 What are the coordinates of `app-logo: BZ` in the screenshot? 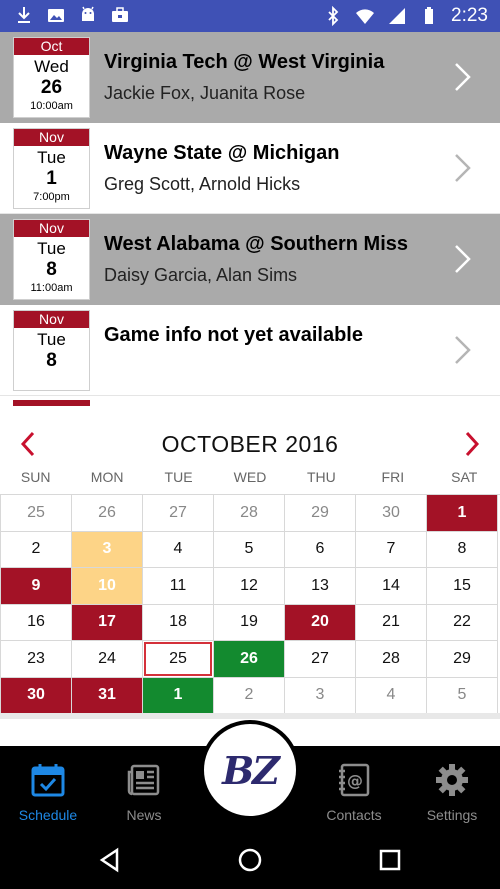 It's located at (250, 770).